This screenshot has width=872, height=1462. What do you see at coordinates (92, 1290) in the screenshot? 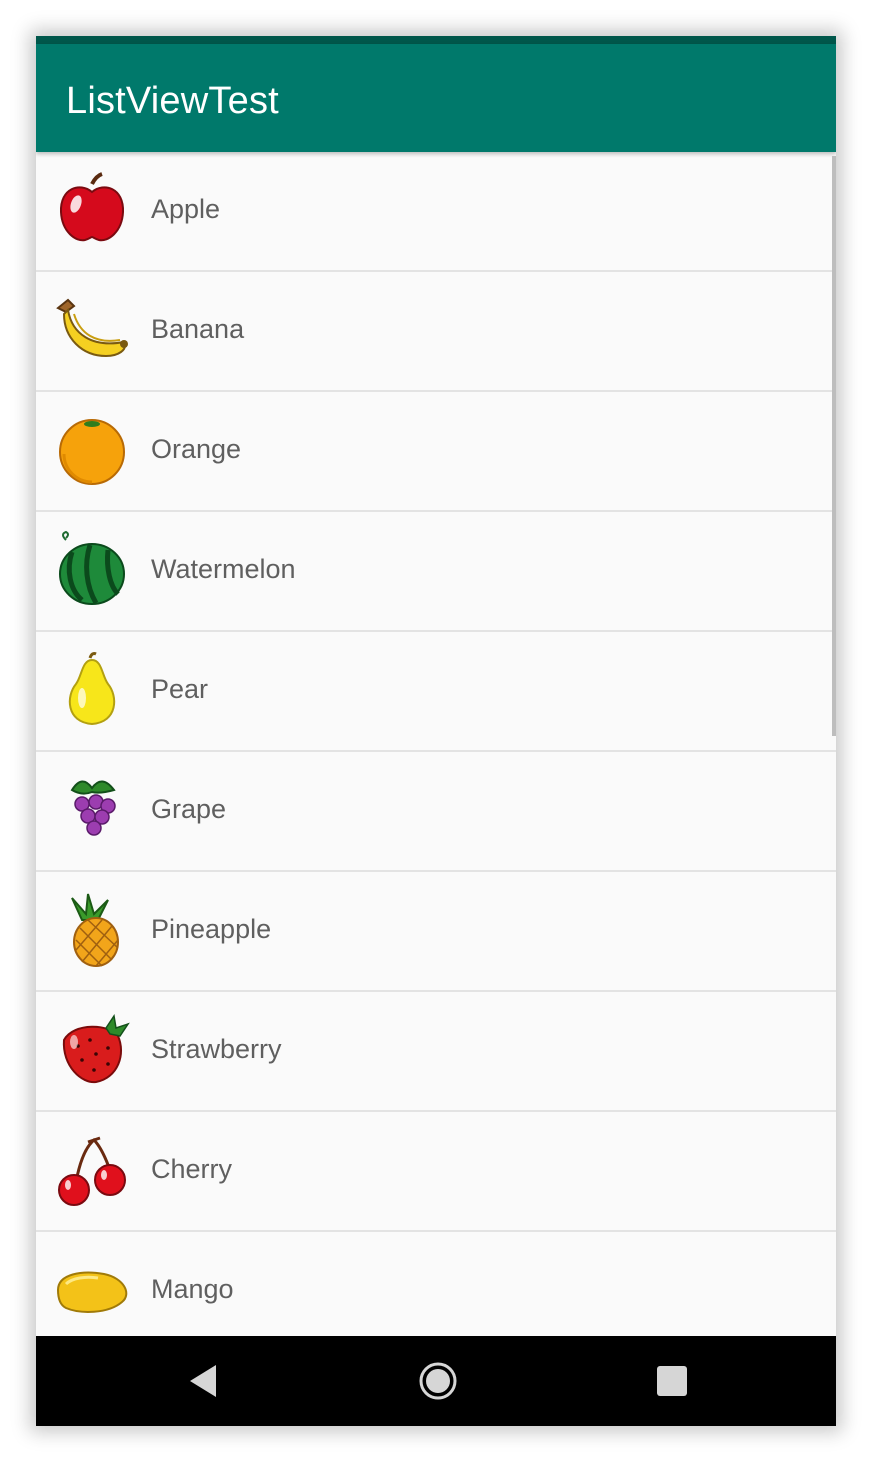
I see `mango-icon` at bounding box center [92, 1290].